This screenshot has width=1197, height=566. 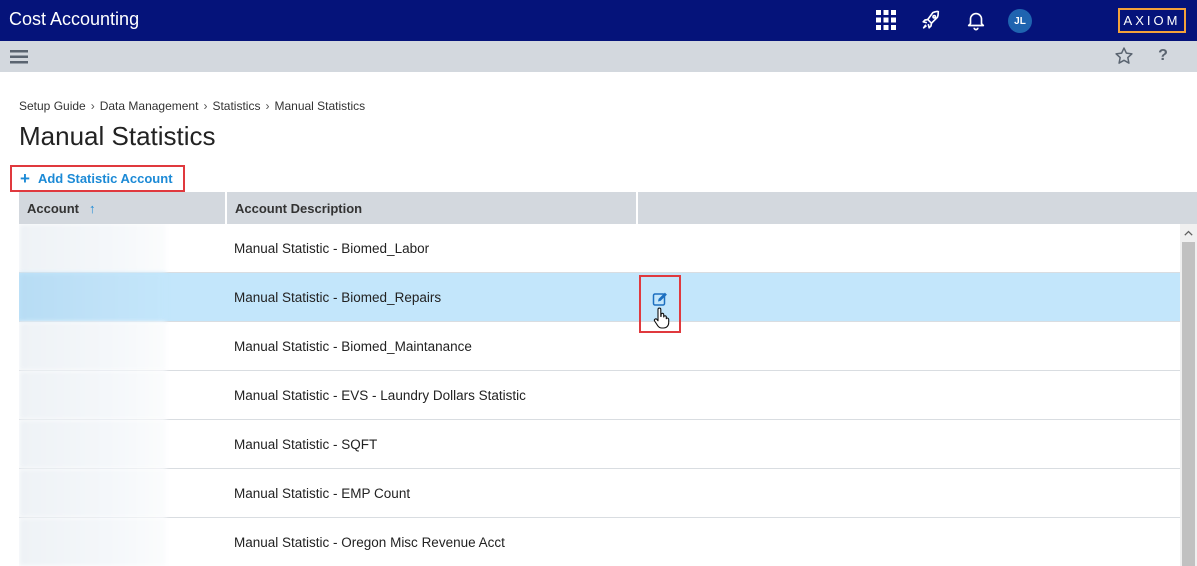 I want to click on column-header-account-label: Account, so click(x=53, y=208).